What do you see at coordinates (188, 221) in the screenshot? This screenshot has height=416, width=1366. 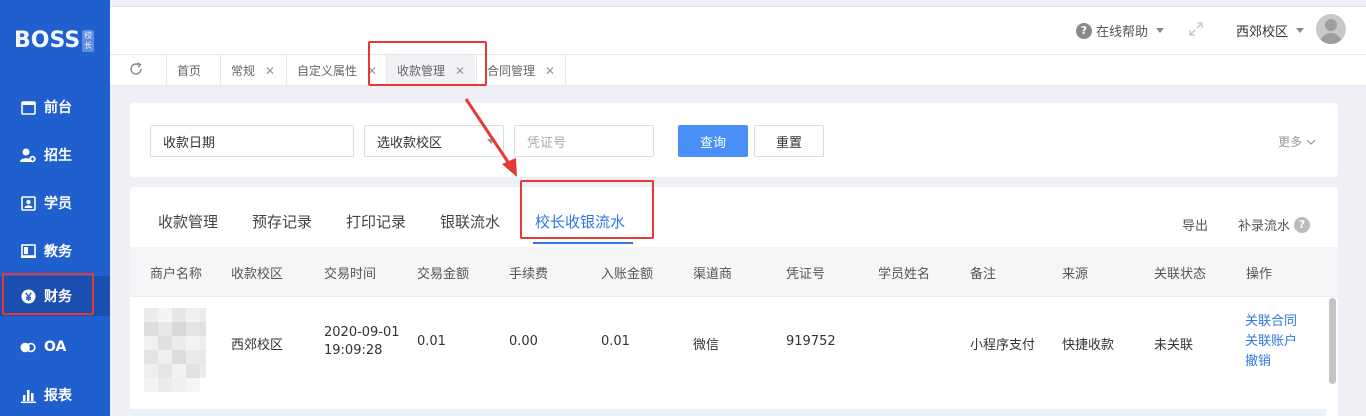 I see `tab-payment-management: 收款管理` at bounding box center [188, 221].